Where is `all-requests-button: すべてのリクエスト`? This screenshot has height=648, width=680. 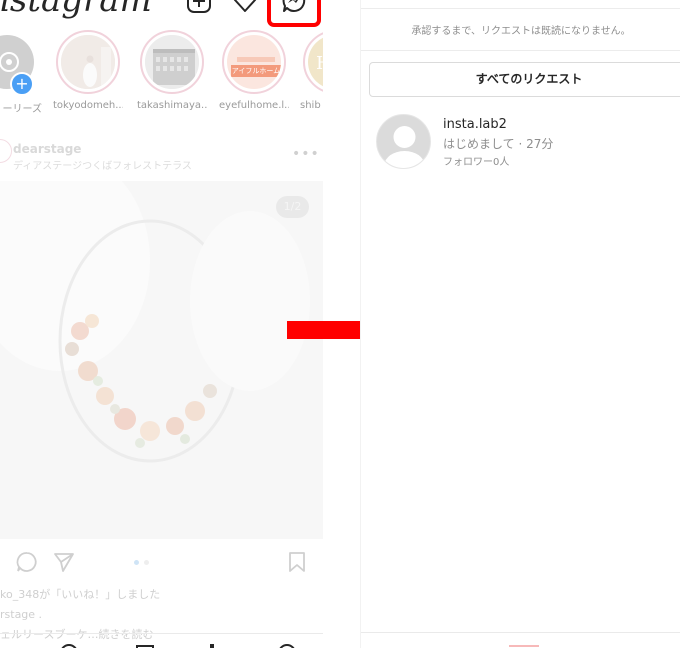
all-requests-button: すべてのリクエスト is located at coordinates (524, 79).